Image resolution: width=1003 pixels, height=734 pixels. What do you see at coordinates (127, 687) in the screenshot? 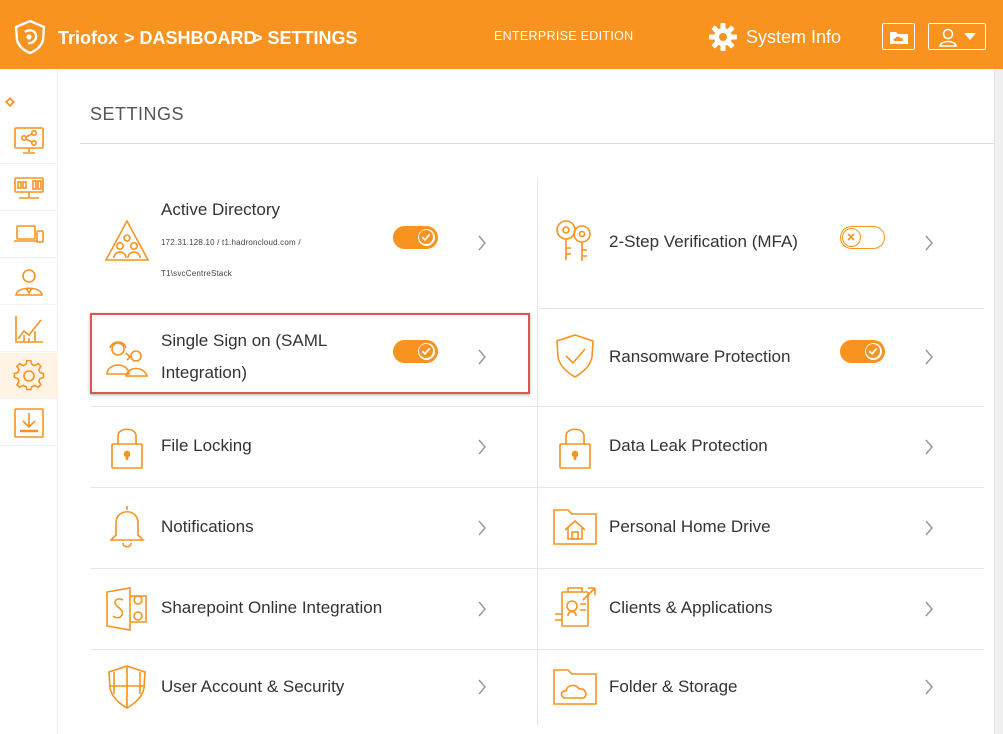
I see `shield-icon` at bounding box center [127, 687].